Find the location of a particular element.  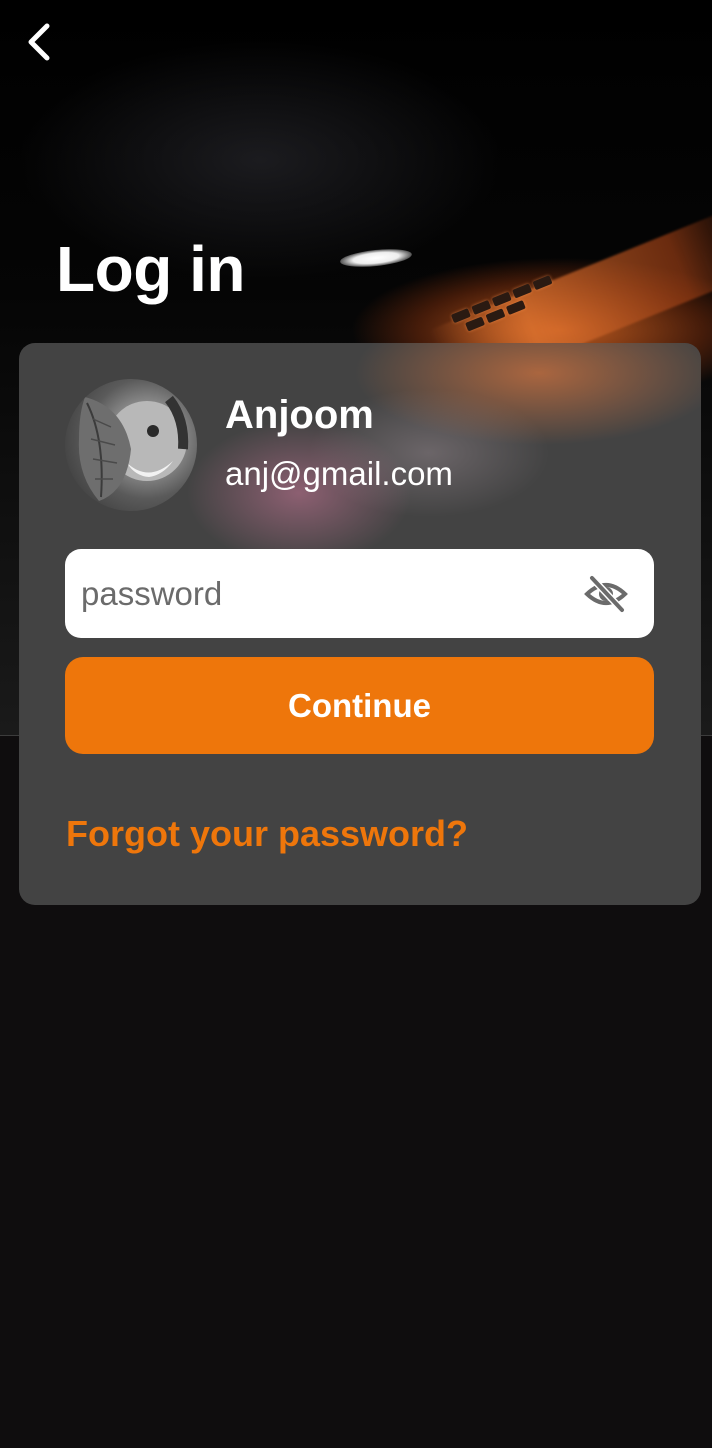

user-email: anj@gmail.com is located at coordinates (339, 473).